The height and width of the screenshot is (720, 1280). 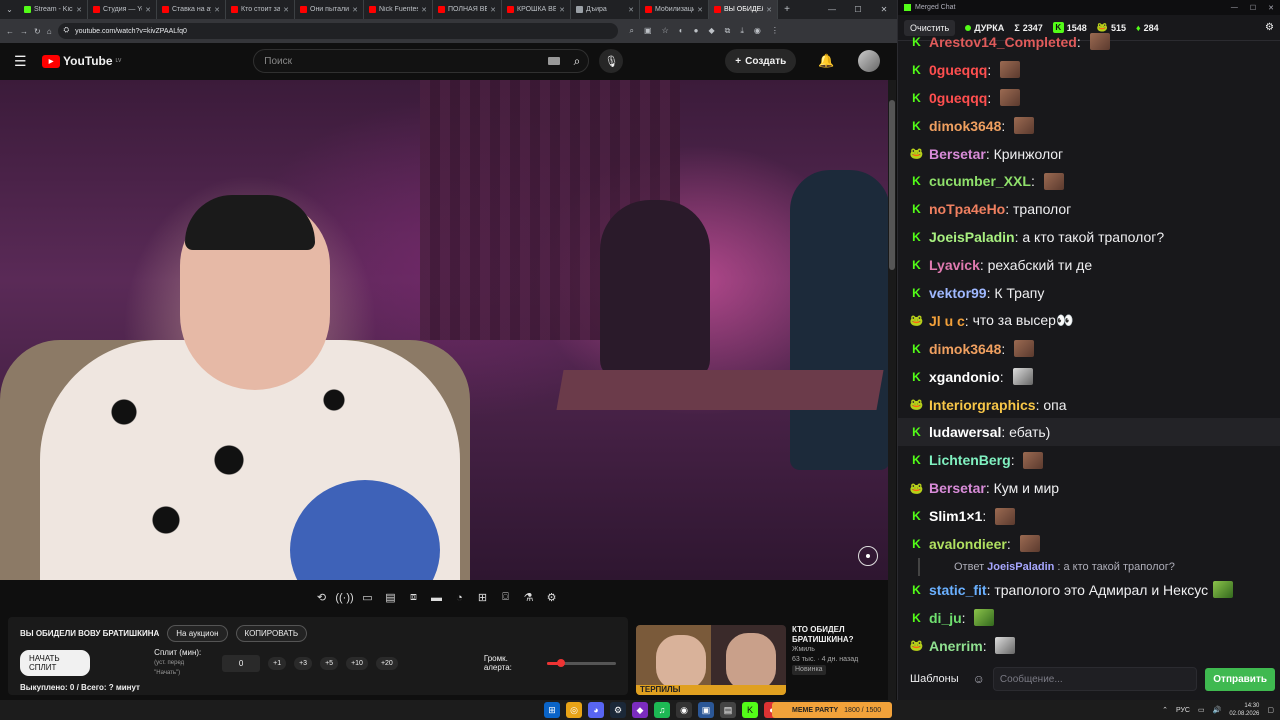 What do you see at coordinates (1165, 710) in the screenshot?
I see `tray-arrow-icon: ⌃` at bounding box center [1165, 710].